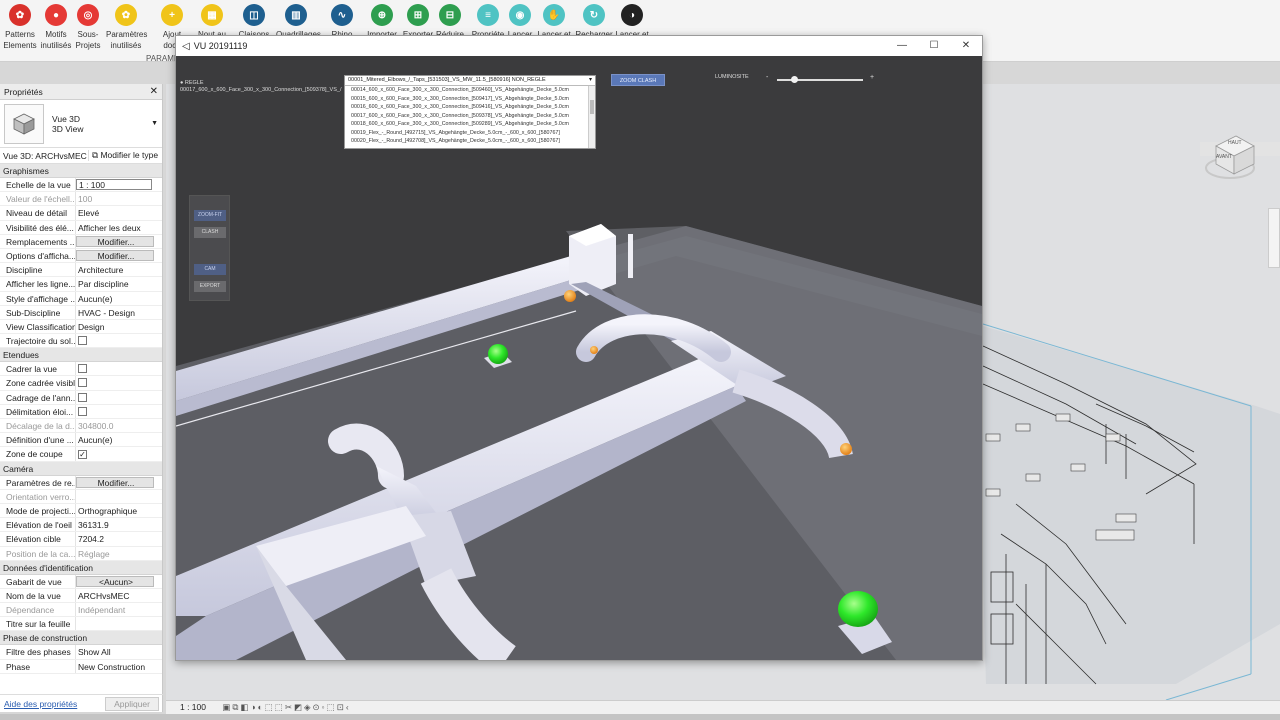 The image size is (1280, 720). What do you see at coordinates (934, 46) in the screenshot?
I see `maximize-button: ☐` at bounding box center [934, 46].